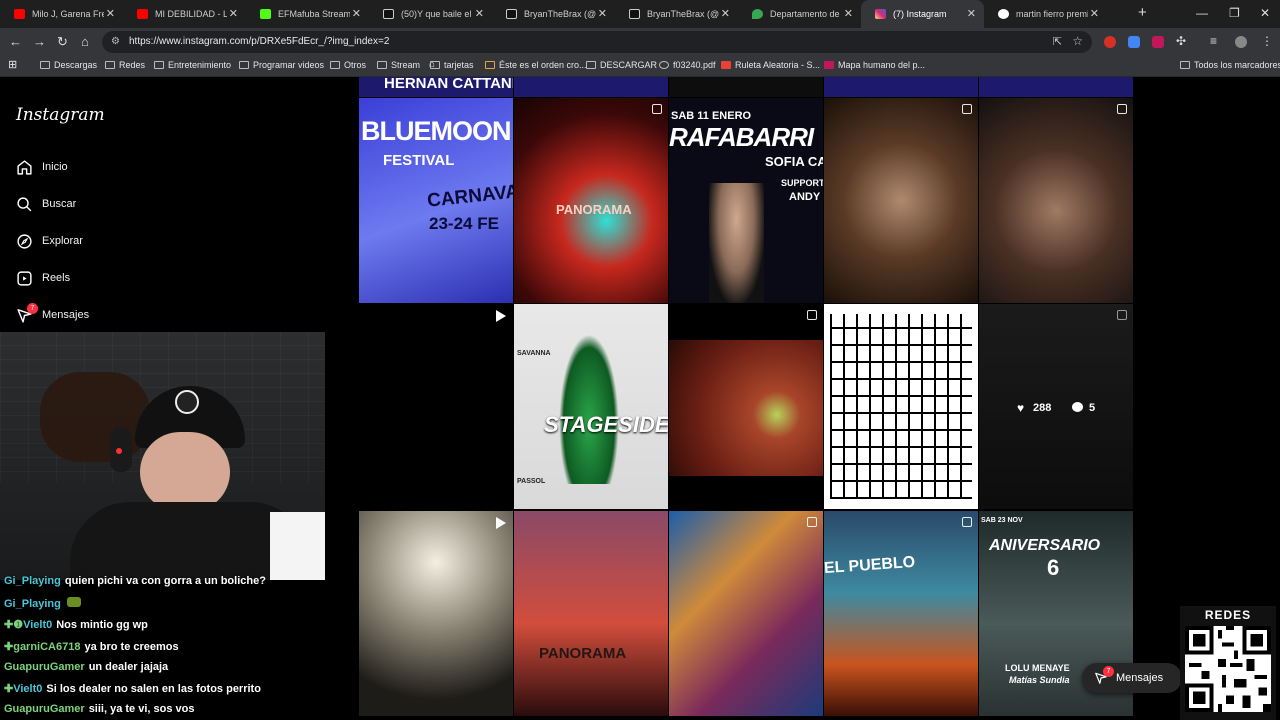 This screenshot has width=1280, height=720. What do you see at coordinates (99, 709) in the screenshot?
I see `chat-message: GuapuruGamer siii, ya te vi, sos vos` at bounding box center [99, 709].